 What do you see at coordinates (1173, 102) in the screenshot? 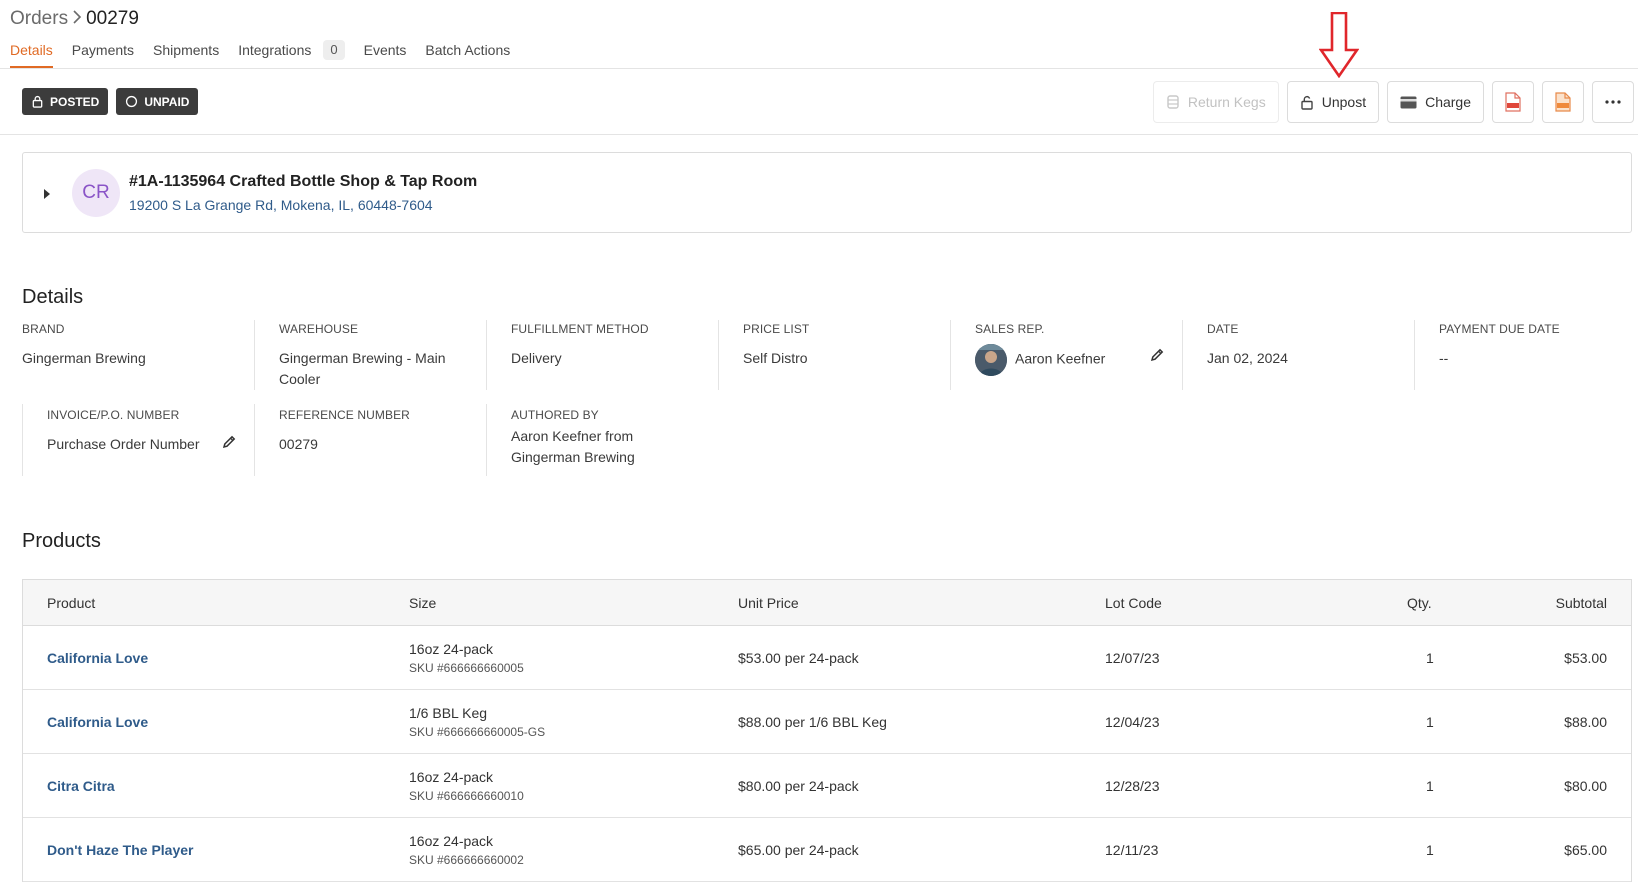
I see `keg-icon` at bounding box center [1173, 102].